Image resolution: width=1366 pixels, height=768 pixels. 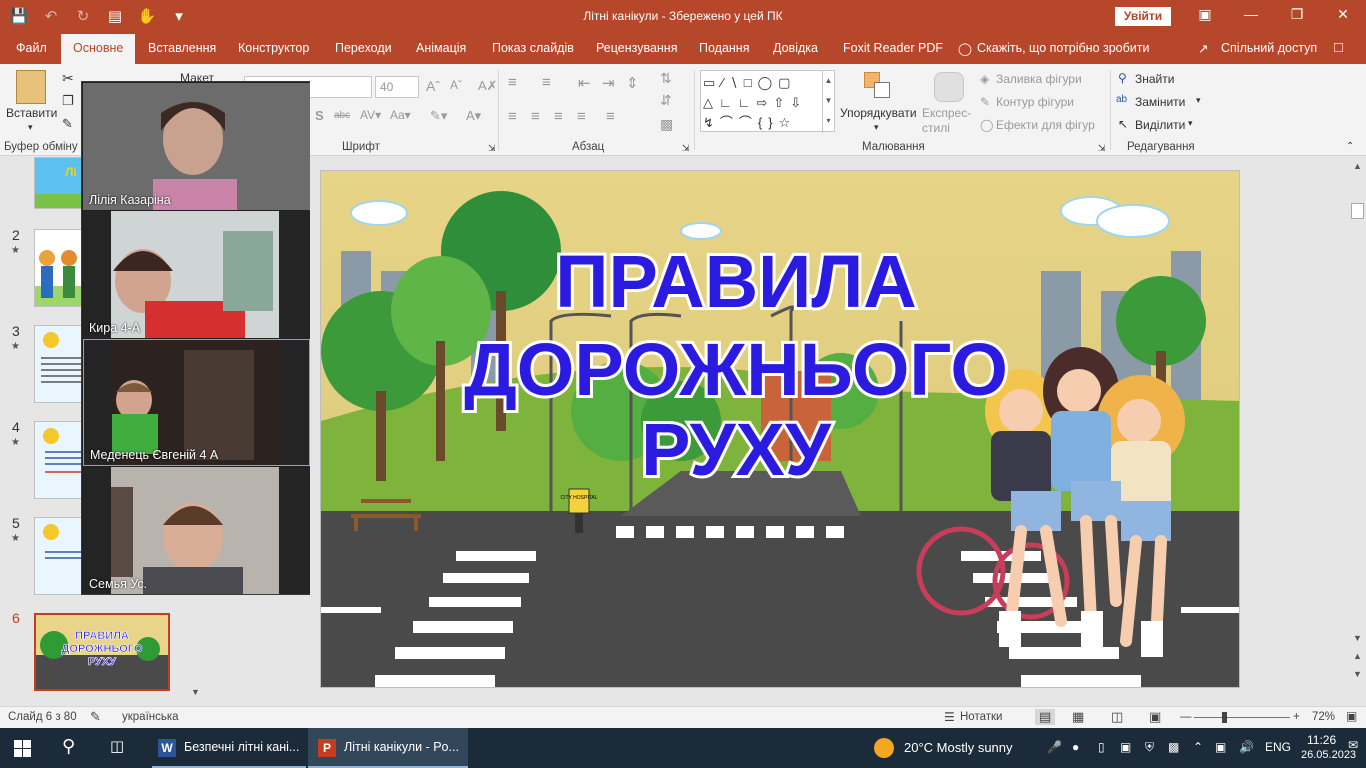 What do you see at coordinates (984, 79) in the screenshot?
I see `shape-fill-icon: ◈` at bounding box center [984, 79].